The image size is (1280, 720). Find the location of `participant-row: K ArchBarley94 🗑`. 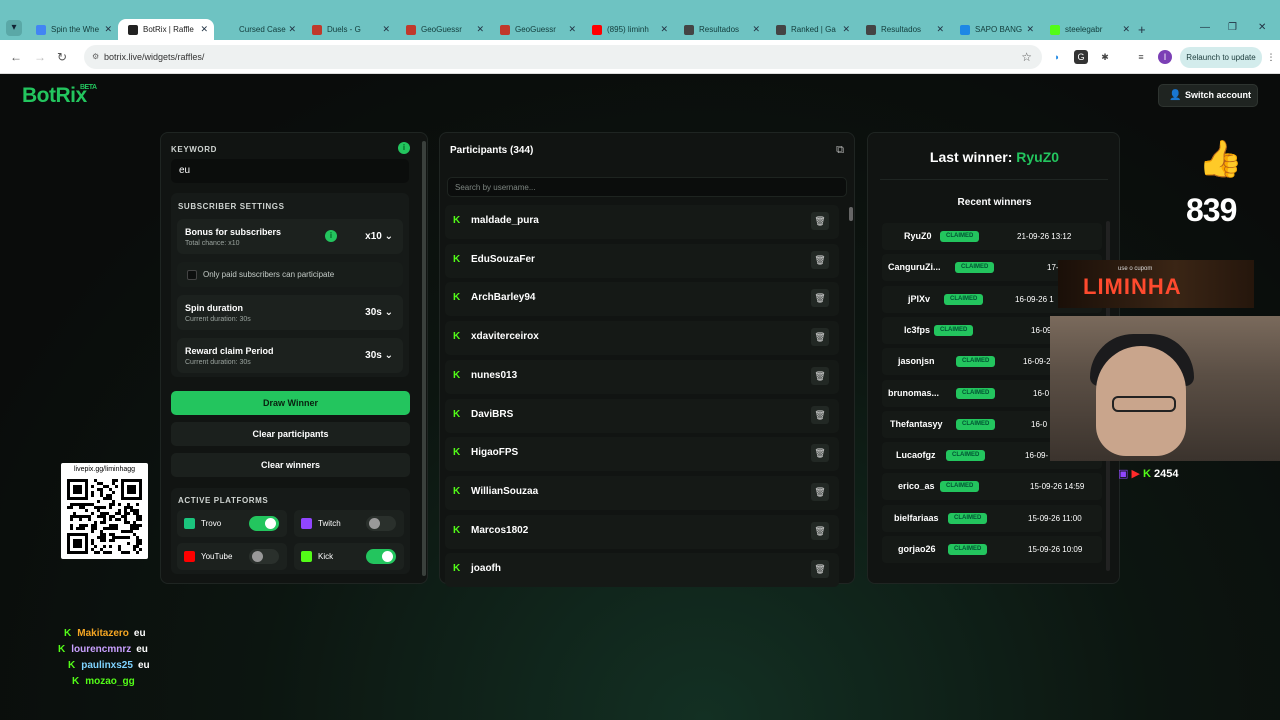

participant-row: K ArchBarley94 🗑 is located at coordinates (642, 299).